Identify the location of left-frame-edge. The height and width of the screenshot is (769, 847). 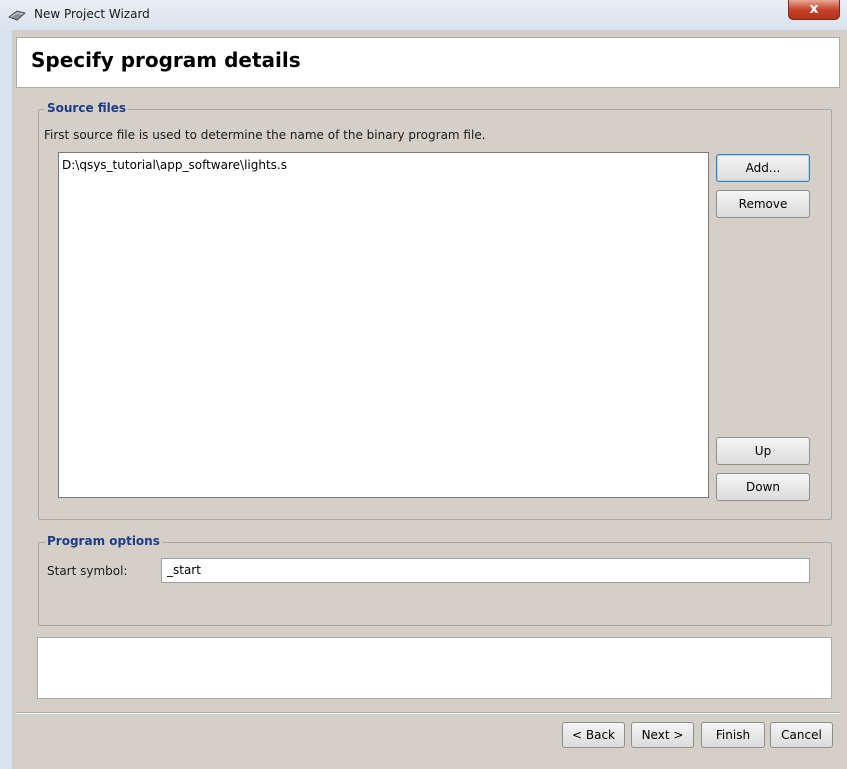
(6, 399).